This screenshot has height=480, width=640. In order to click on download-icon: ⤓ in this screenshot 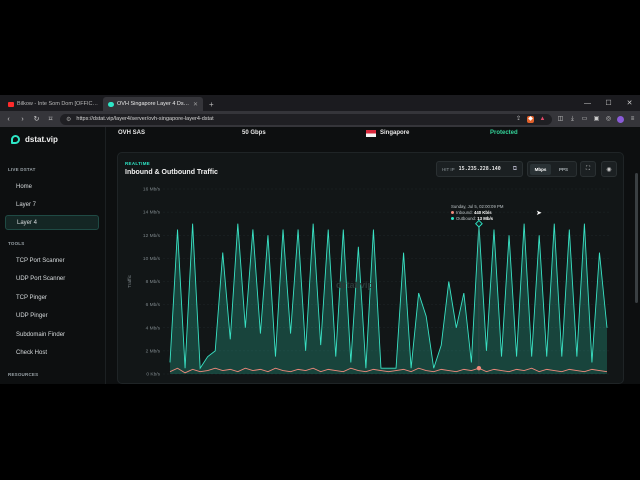, I will do `click(572, 119)`.